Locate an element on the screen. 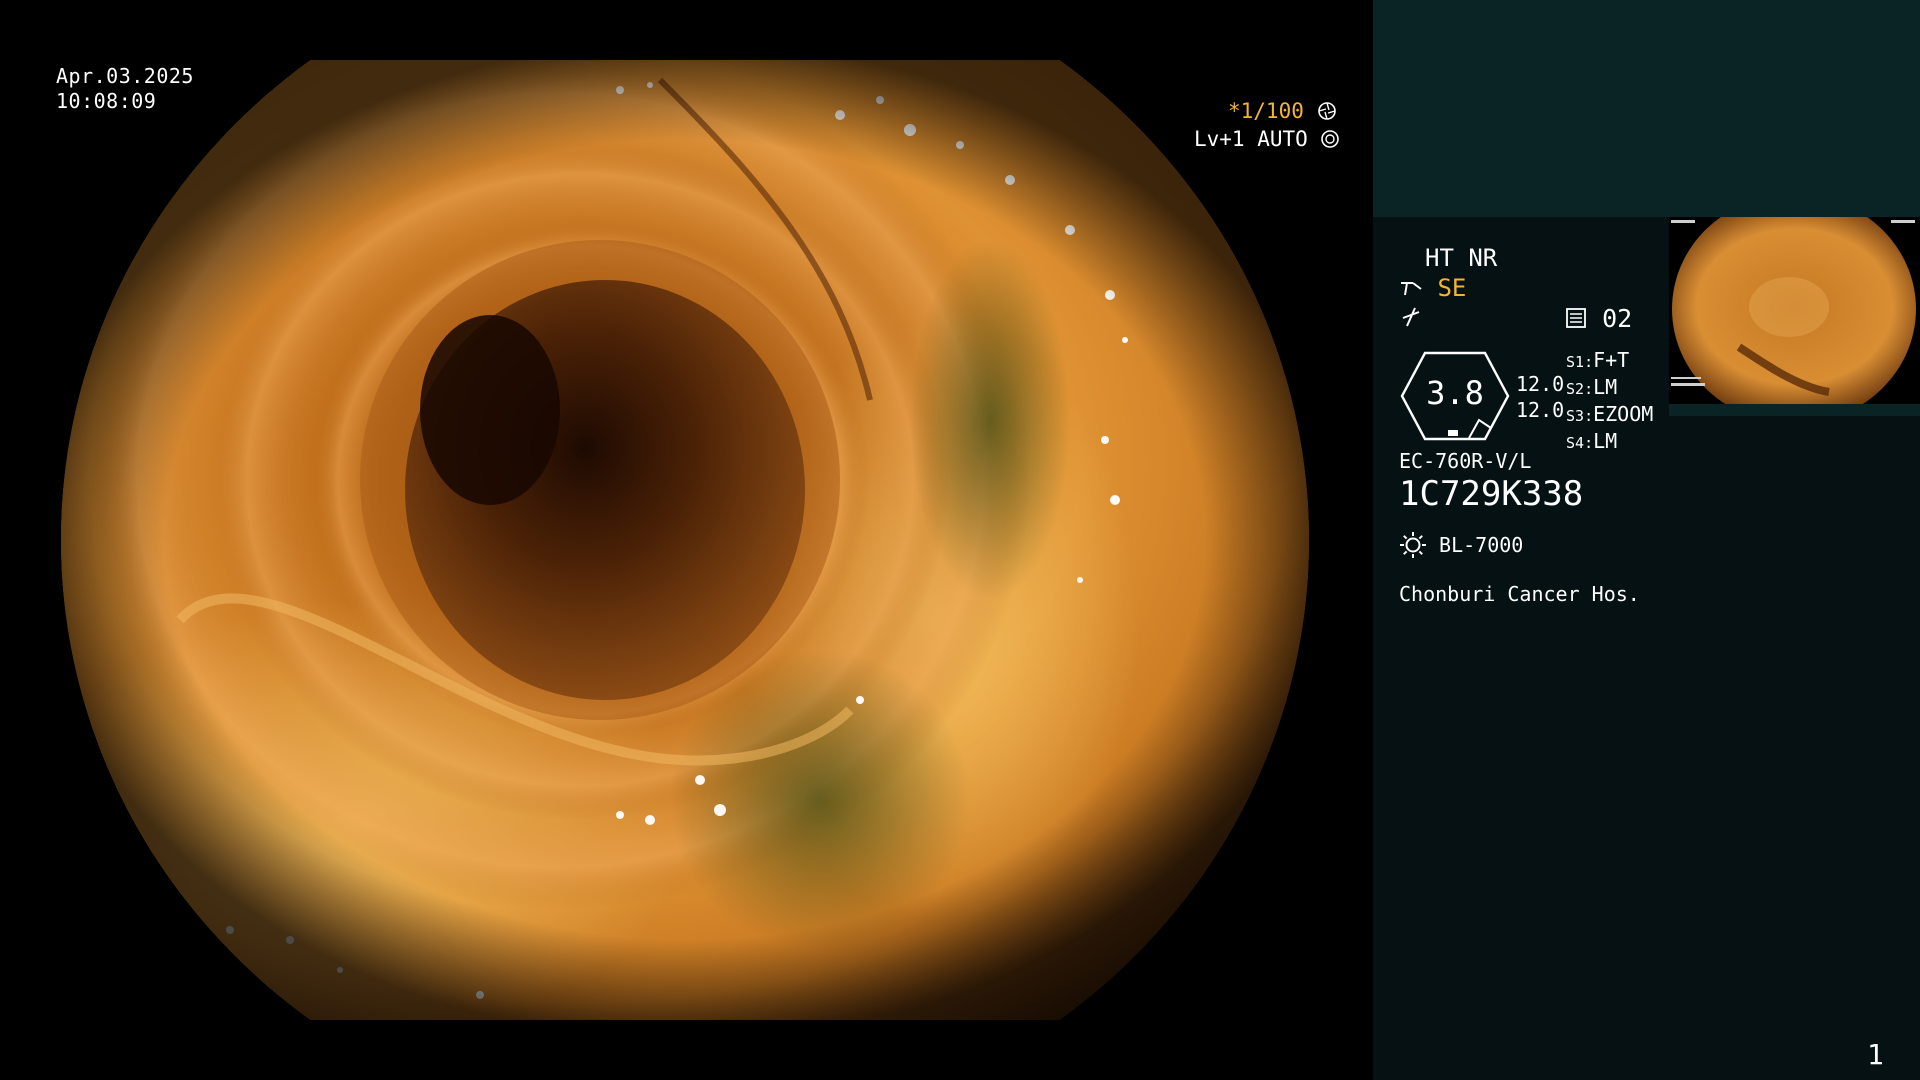 This screenshot has height=1080, width=1920. iris-icon is located at coordinates (1330, 139).